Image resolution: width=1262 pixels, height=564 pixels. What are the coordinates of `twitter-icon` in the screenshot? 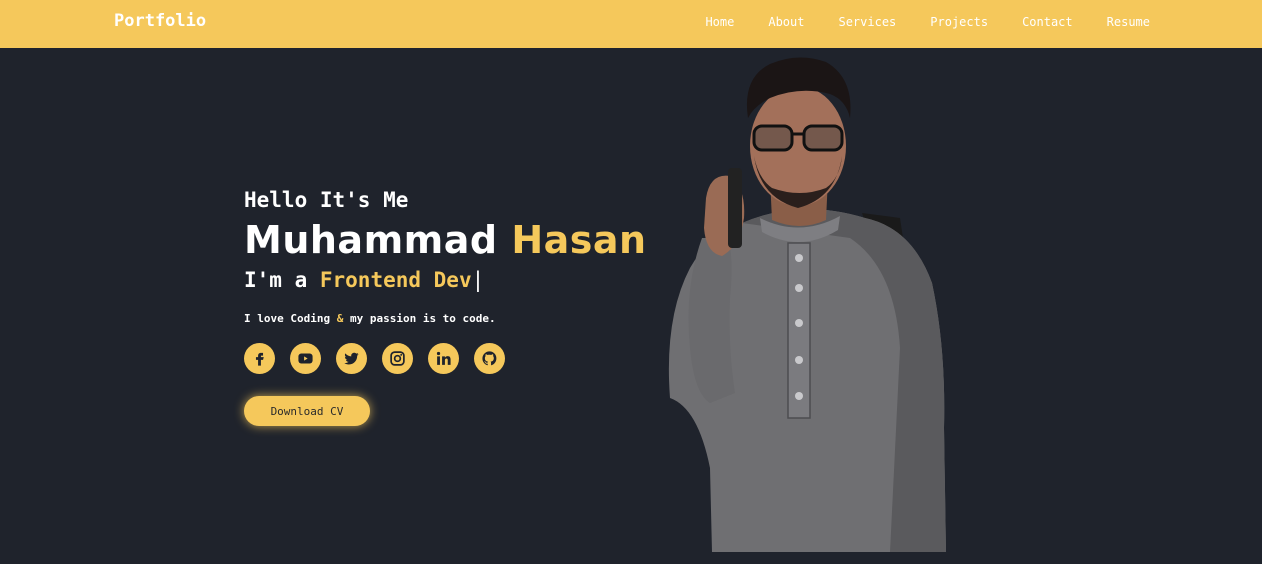 It's located at (351, 358).